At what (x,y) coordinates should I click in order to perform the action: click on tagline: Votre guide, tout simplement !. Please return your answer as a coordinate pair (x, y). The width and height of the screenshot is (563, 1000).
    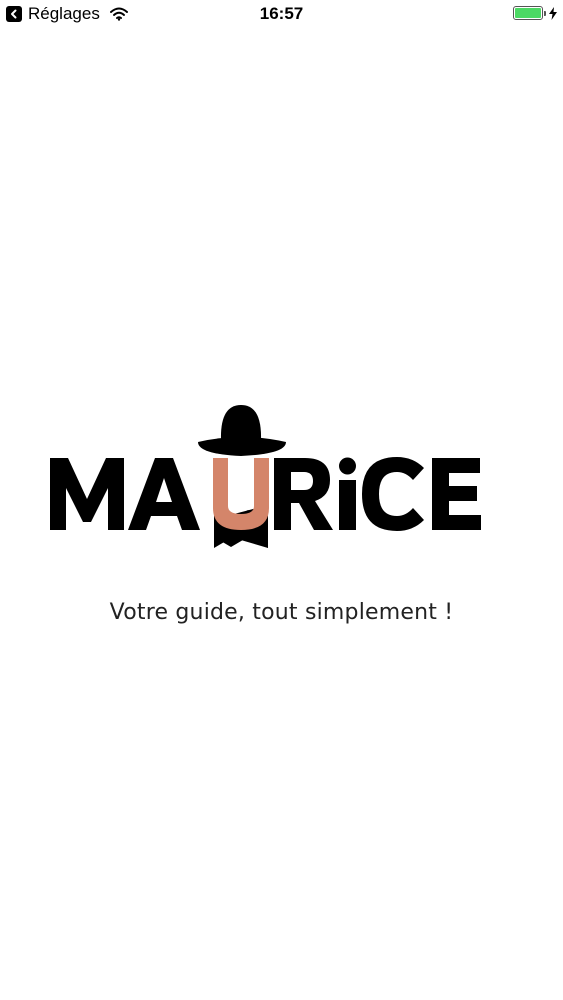
    Looking at the image, I should click on (281, 612).